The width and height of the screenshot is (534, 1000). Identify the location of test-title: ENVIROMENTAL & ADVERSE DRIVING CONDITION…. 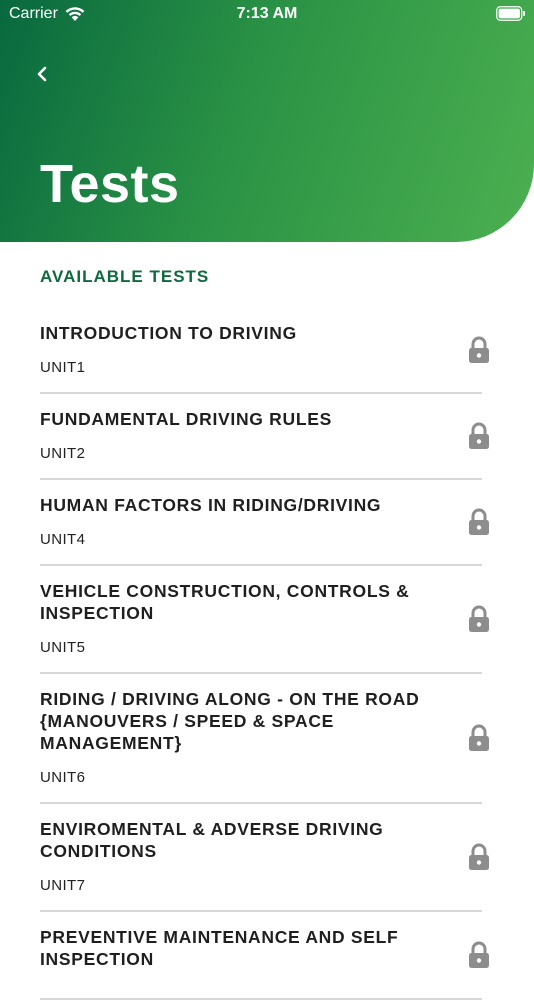
(212, 840).